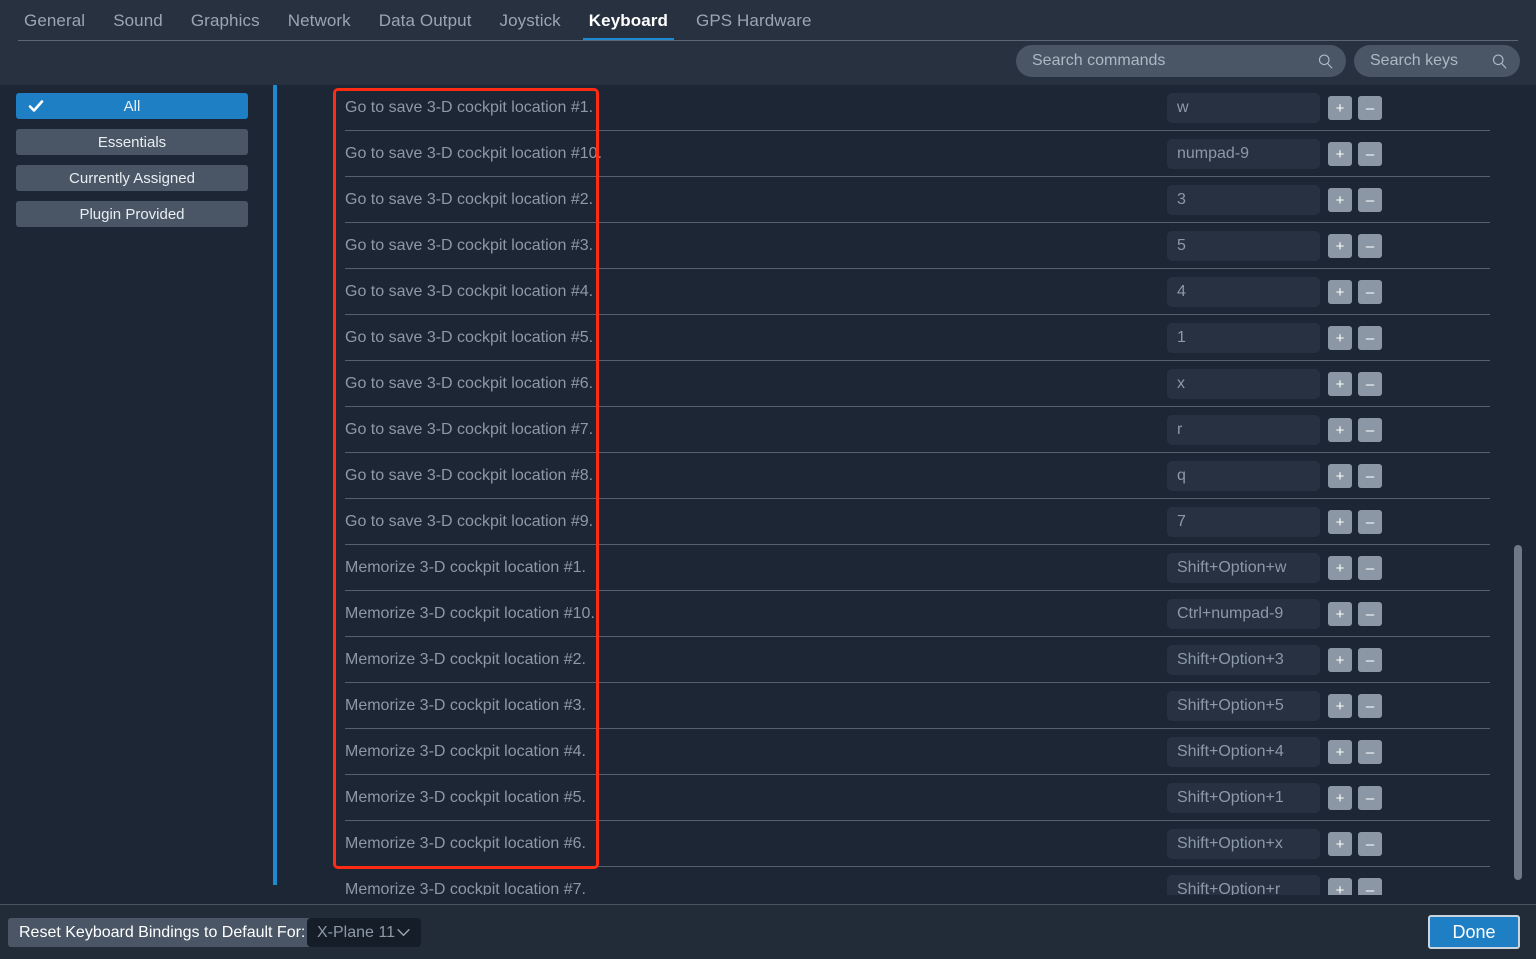 This screenshot has width=1536, height=959. What do you see at coordinates (501, 200) in the screenshot?
I see `command-name: Go to save 3-D cockpit location #2.` at bounding box center [501, 200].